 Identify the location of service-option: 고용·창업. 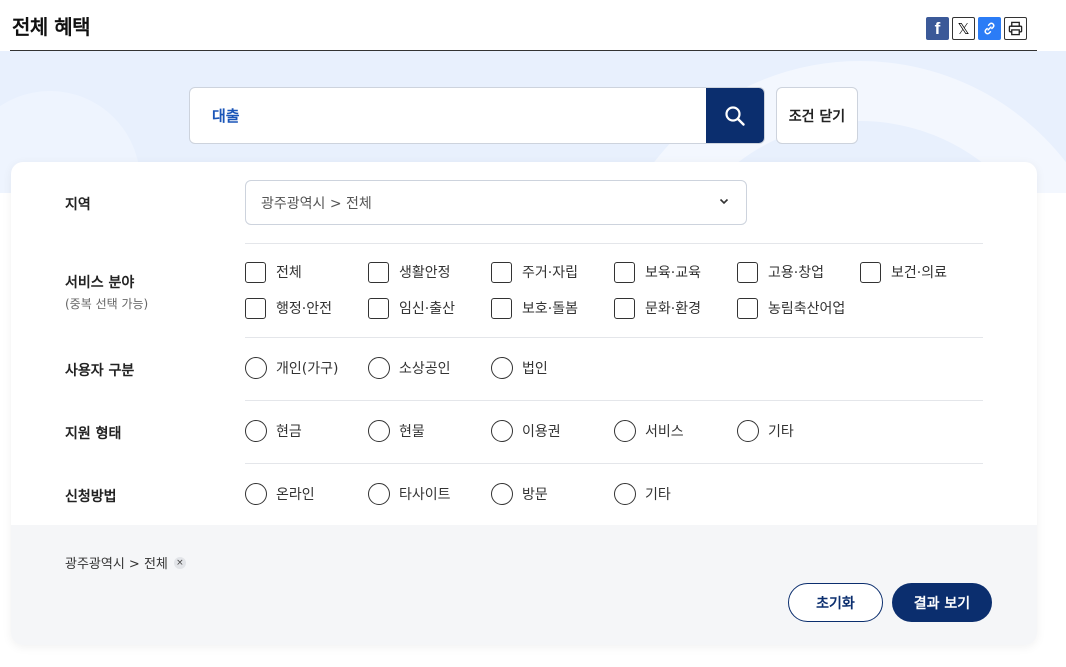
(780, 272).